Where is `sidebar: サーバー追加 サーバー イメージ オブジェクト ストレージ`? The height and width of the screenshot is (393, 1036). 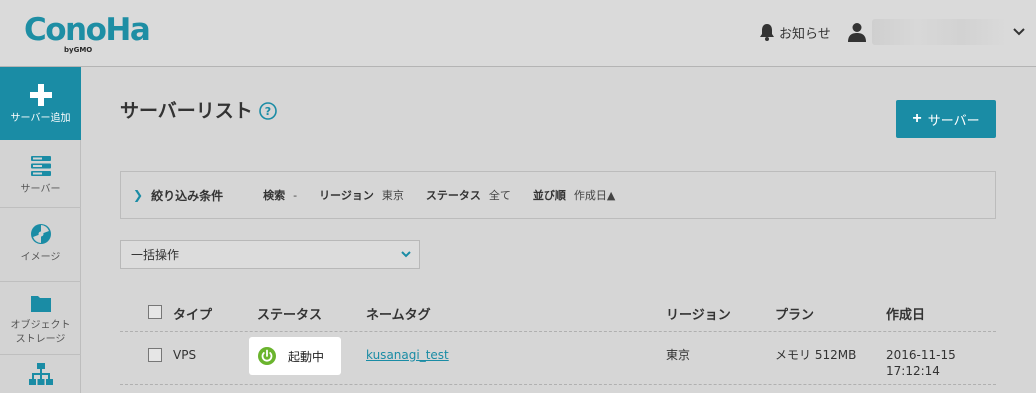
sidebar: サーバー追加 サーバー イメージ オブジェクト ストレージ is located at coordinates (40, 230).